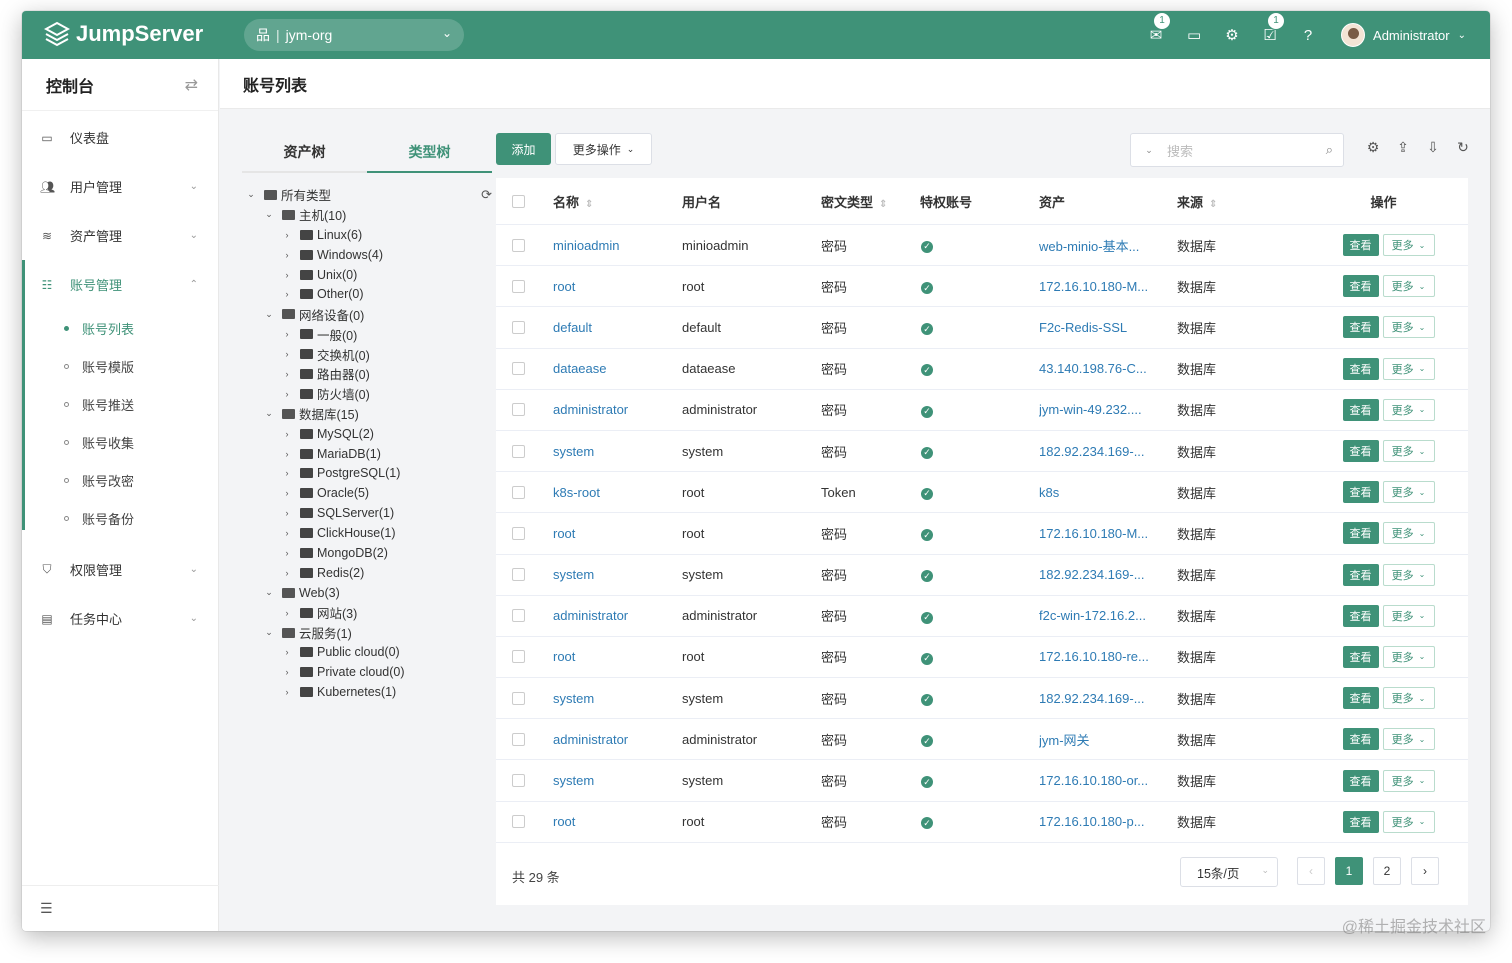 Image resolution: width=1512 pixels, height=963 pixels. Describe the element at coordinates (1308, 35) in the screenshot. I see `help-icon: ?` at that location.